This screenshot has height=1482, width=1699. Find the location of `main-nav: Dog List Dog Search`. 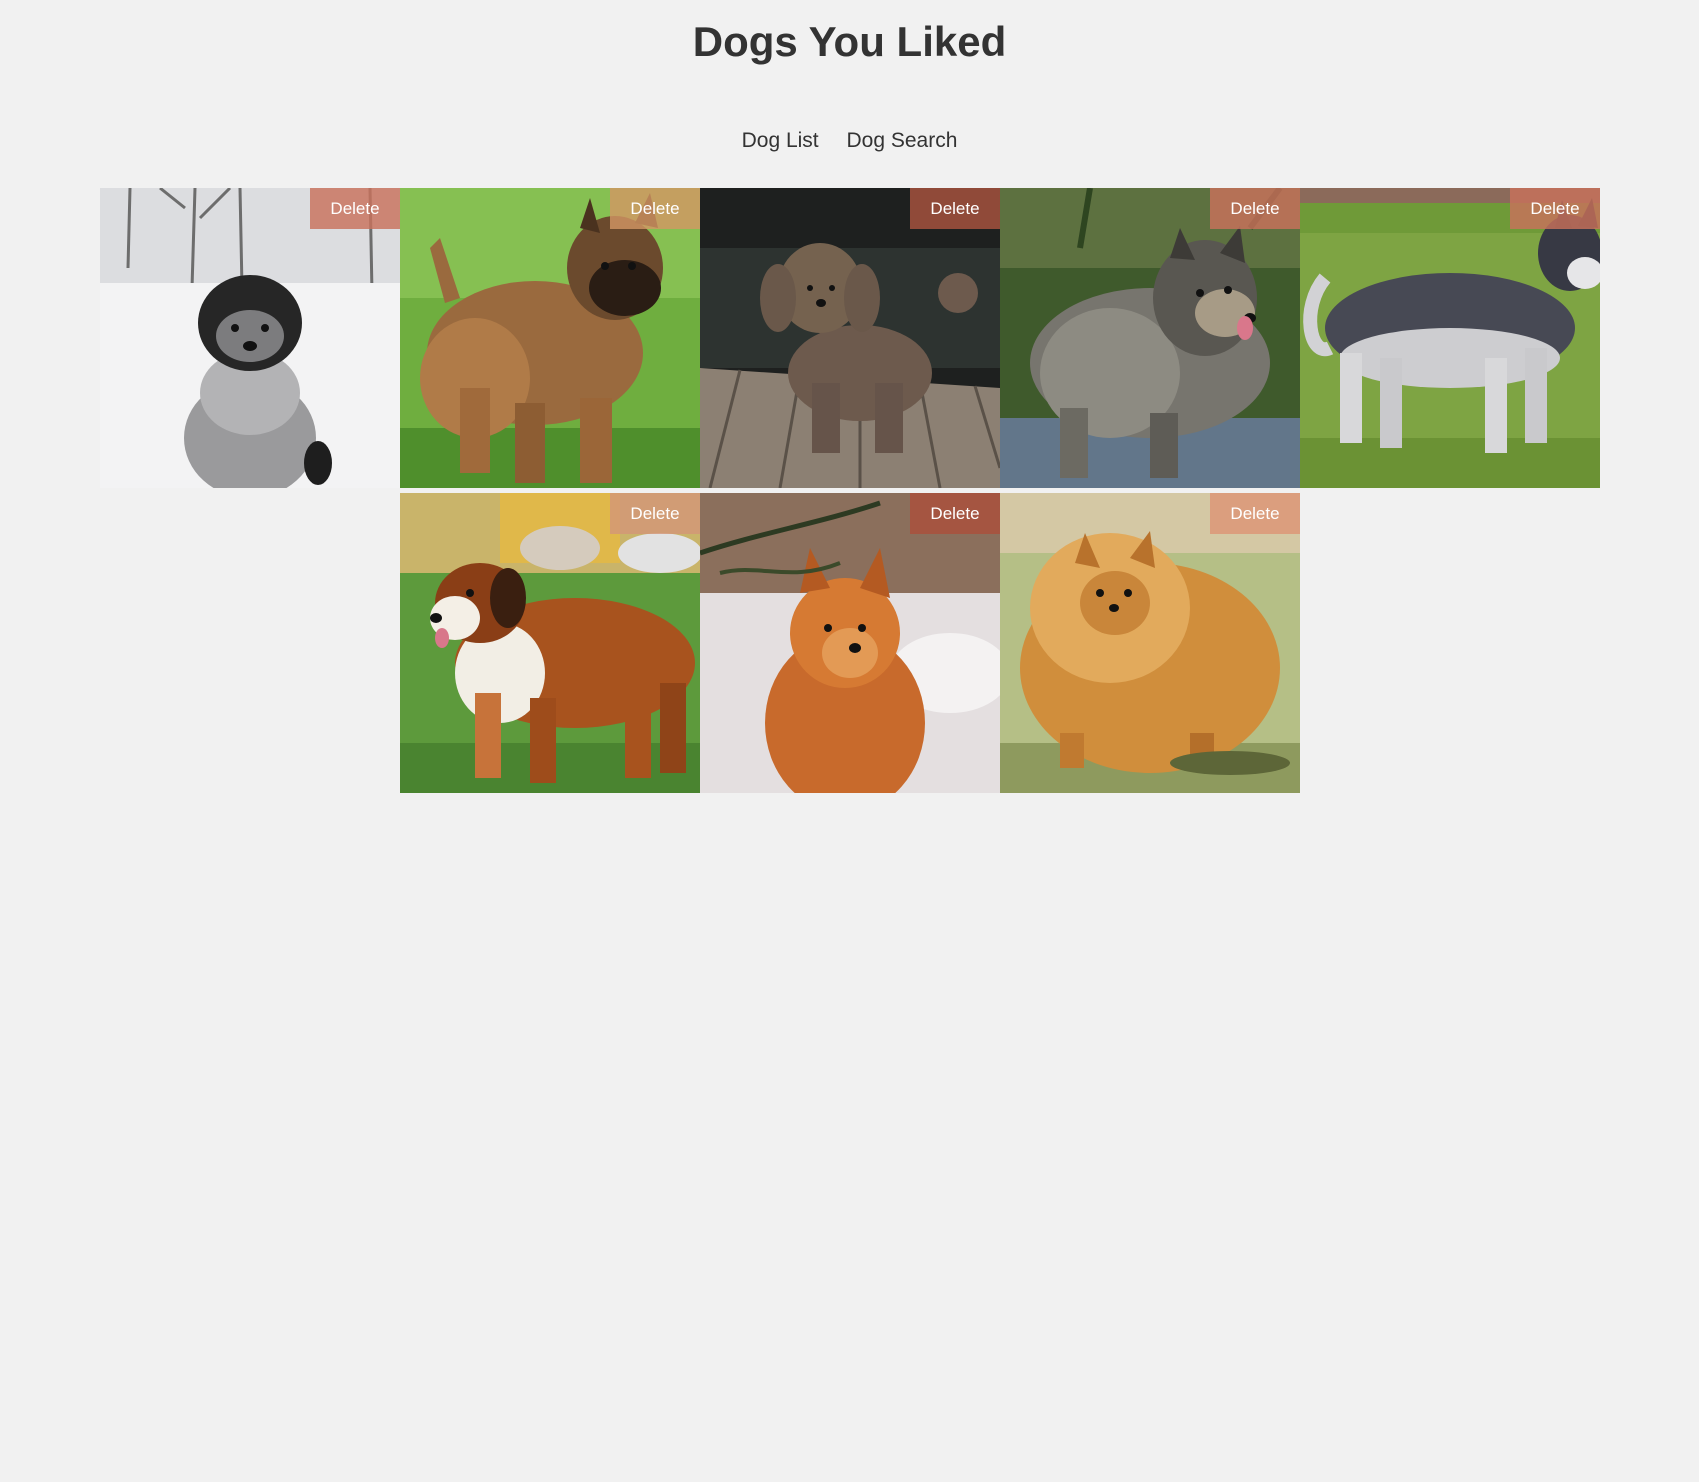

main-nav: Dog List Dog Search is located at coordinates (849, 141).